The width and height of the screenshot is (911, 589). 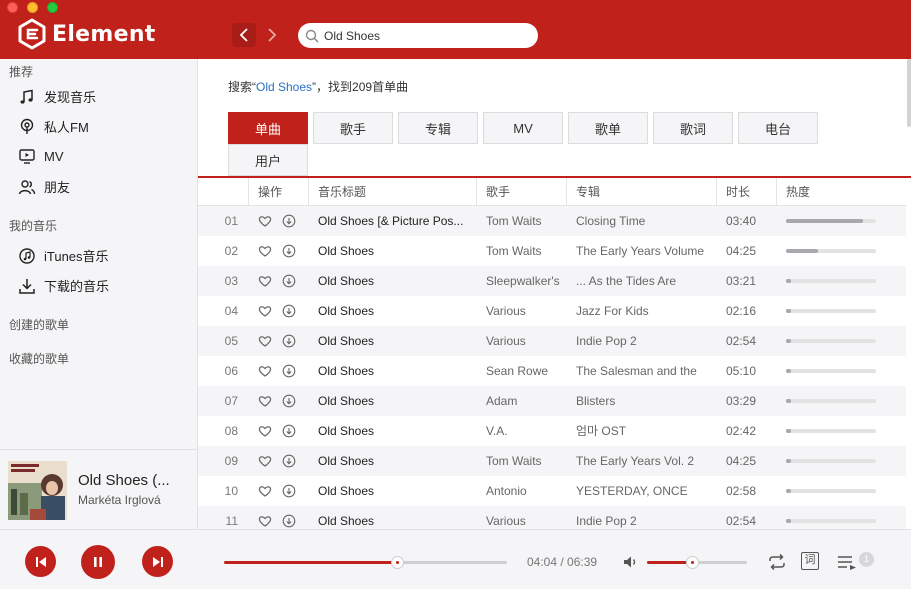 What do you see at coordinates (40, 561) in the screenshot?
I see `previous-button` at bounding box center [40, 561].